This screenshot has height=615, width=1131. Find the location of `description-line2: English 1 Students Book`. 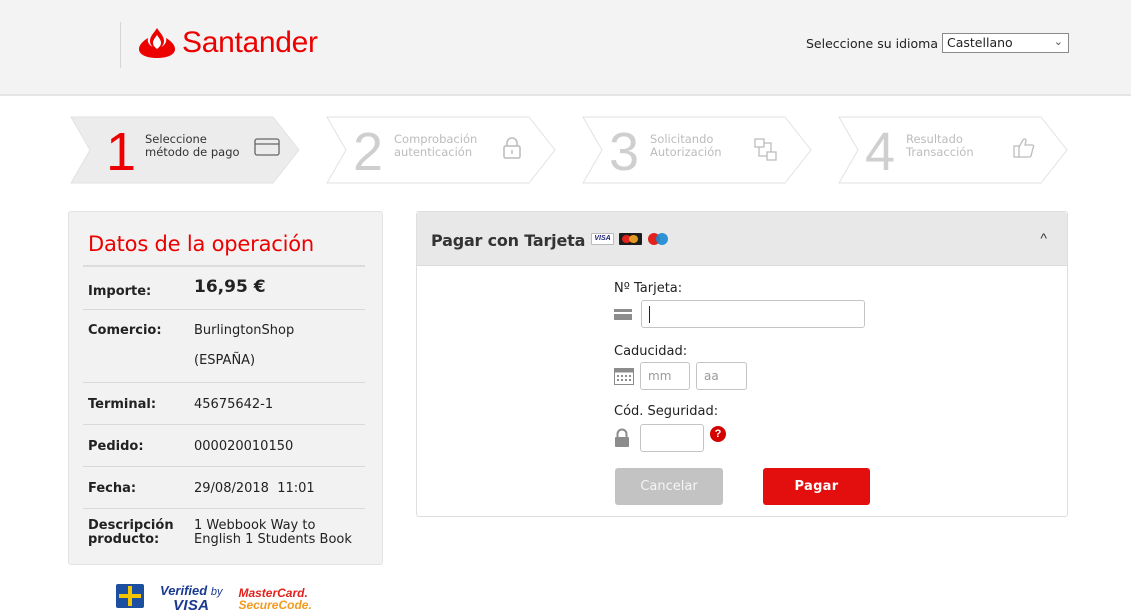

description-line2: English 1 Students Book is located at coordinates (273, 539).